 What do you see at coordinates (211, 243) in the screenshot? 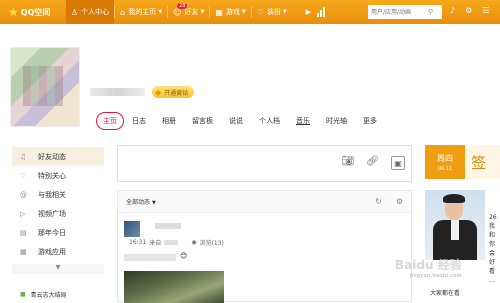
I see `post-views: 浏览(13)` at bounding box center [211, 243].